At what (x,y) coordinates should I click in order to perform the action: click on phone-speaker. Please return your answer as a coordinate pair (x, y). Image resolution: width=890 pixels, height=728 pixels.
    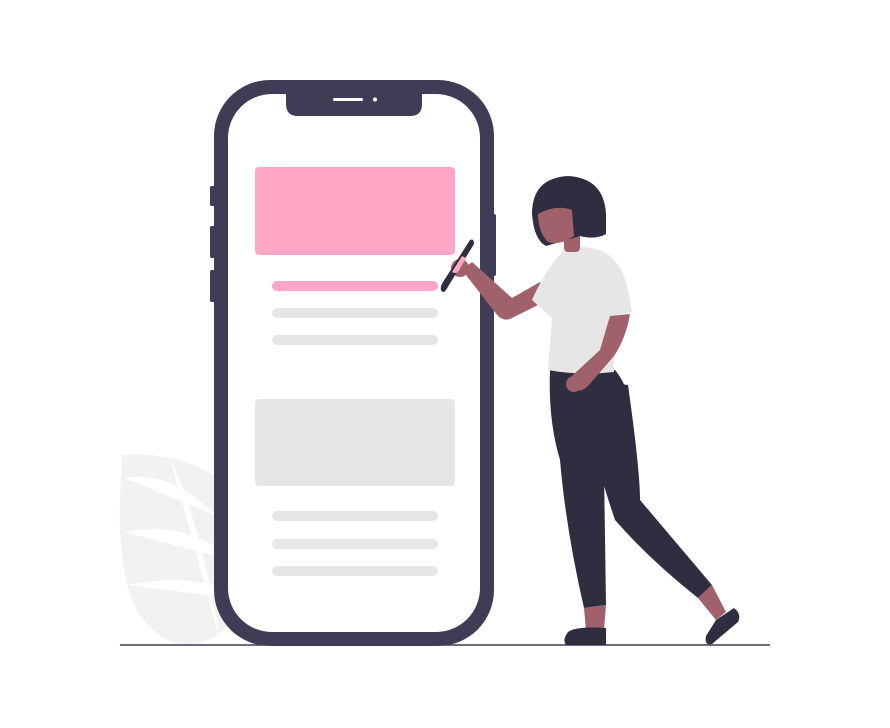
    Looking at the image, I should click on (348, 99).